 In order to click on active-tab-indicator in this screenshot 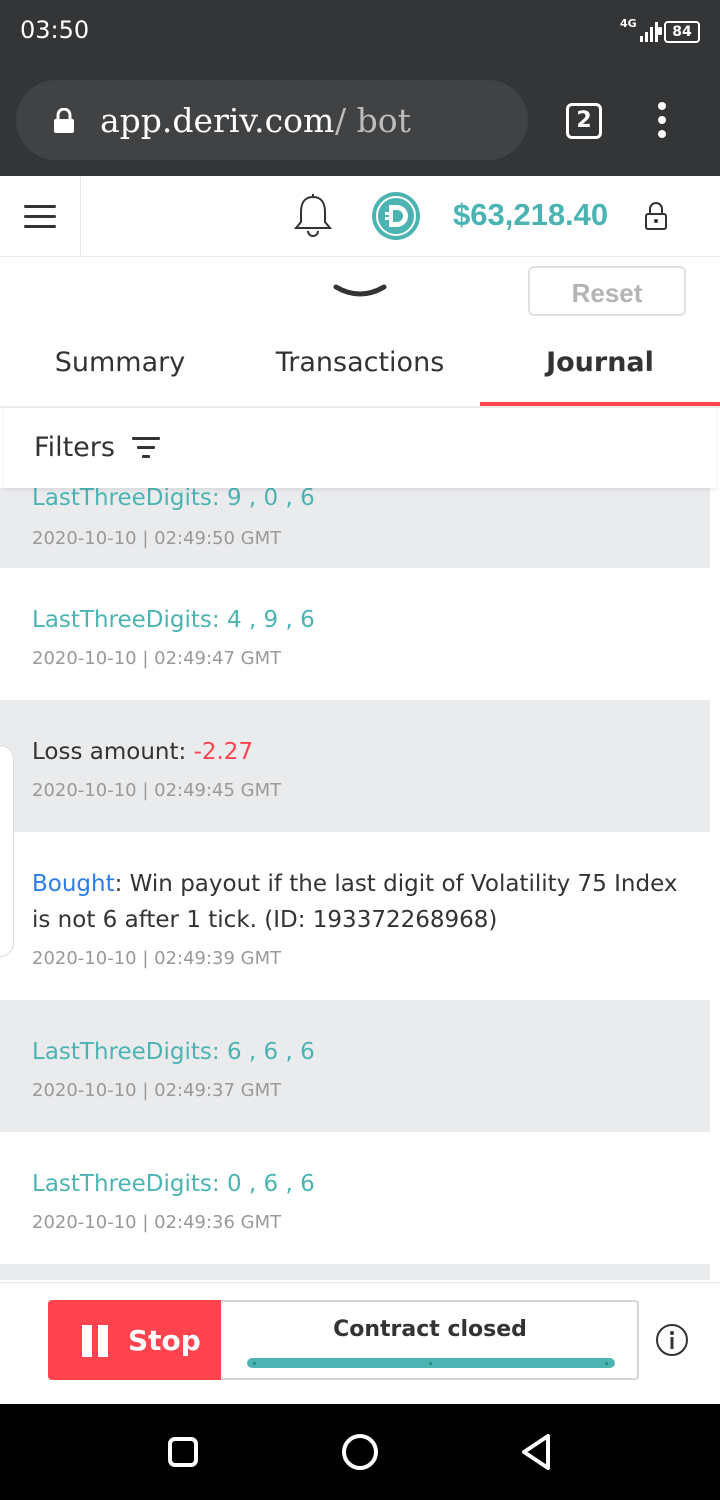, I will do `click(600, 404)`.